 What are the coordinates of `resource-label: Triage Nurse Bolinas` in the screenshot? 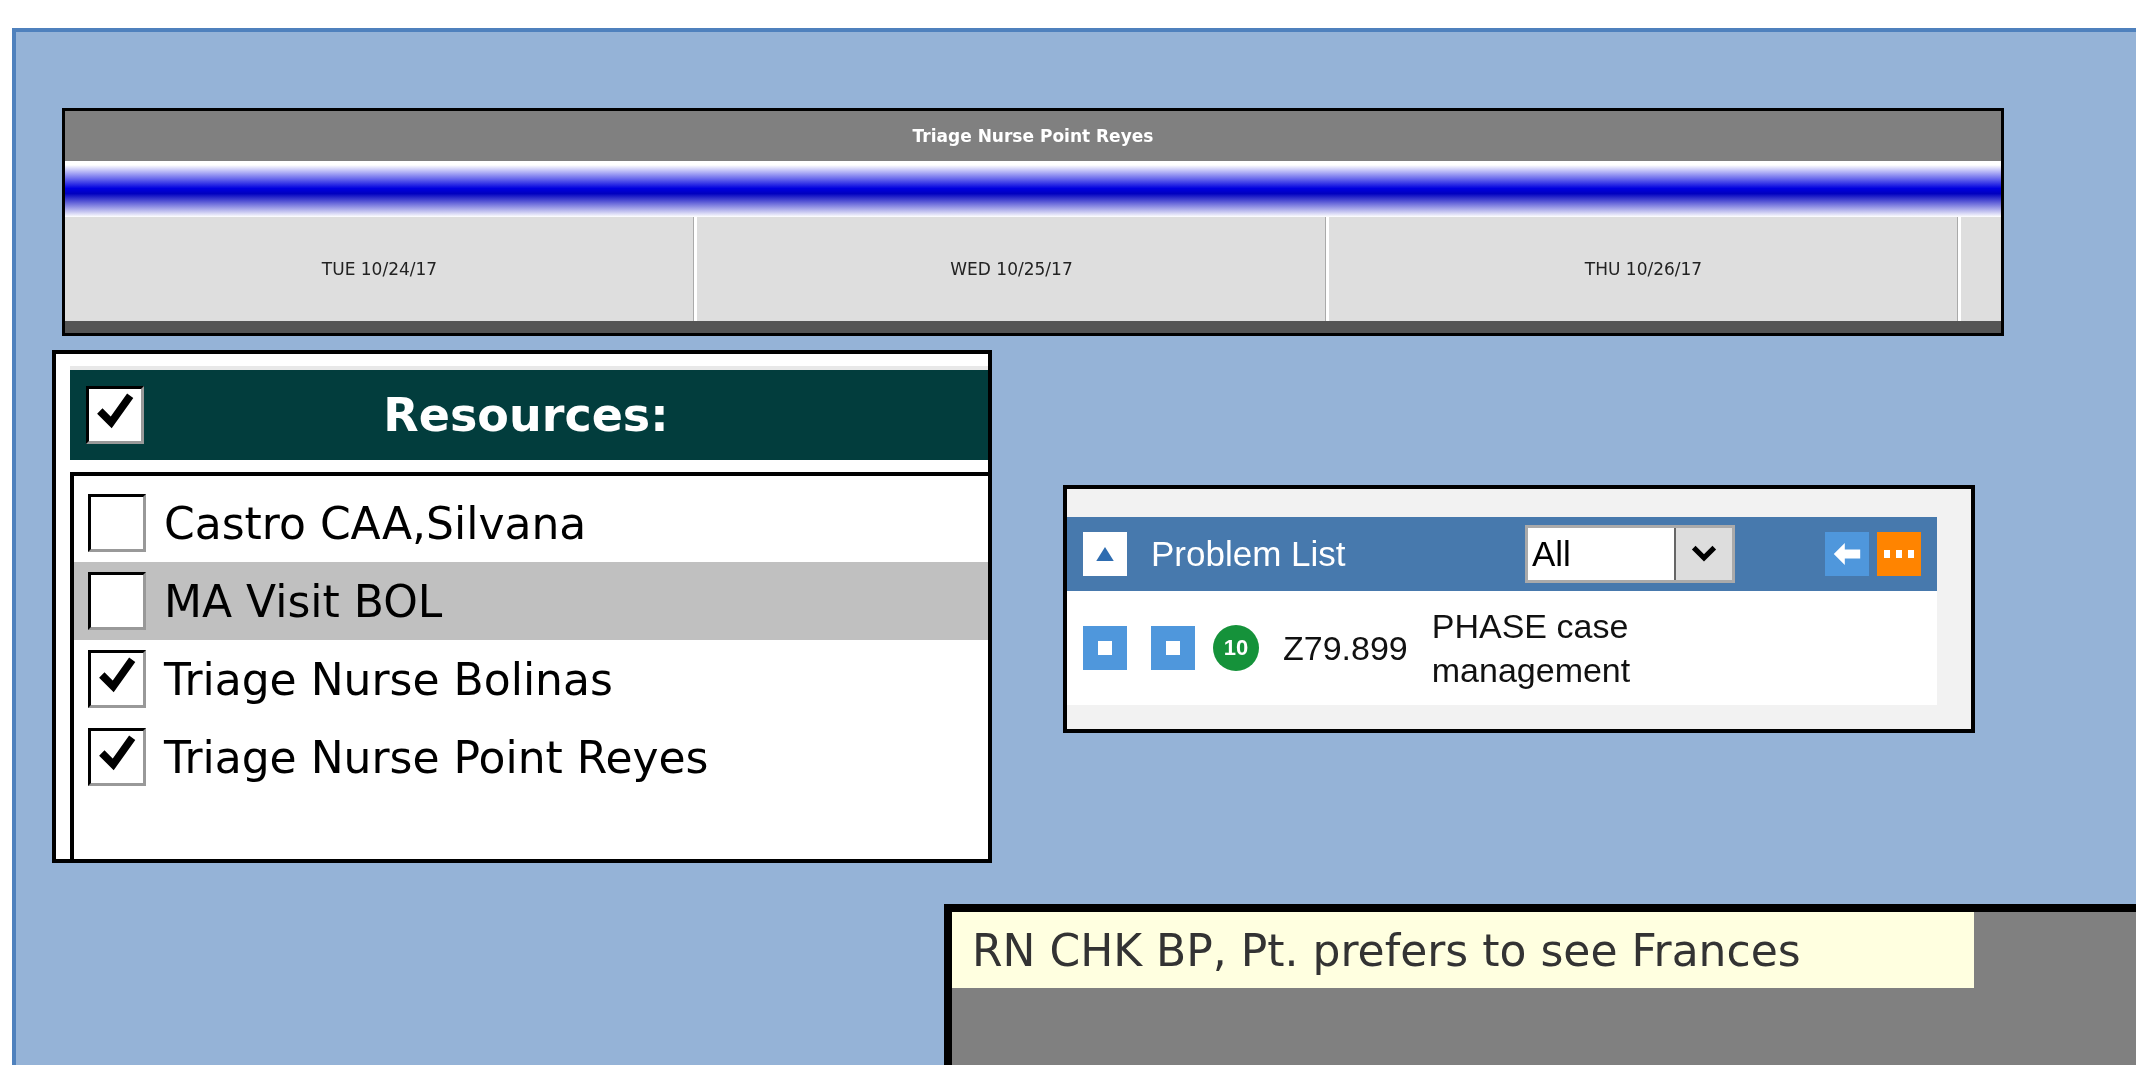 It's located at (388, 679).